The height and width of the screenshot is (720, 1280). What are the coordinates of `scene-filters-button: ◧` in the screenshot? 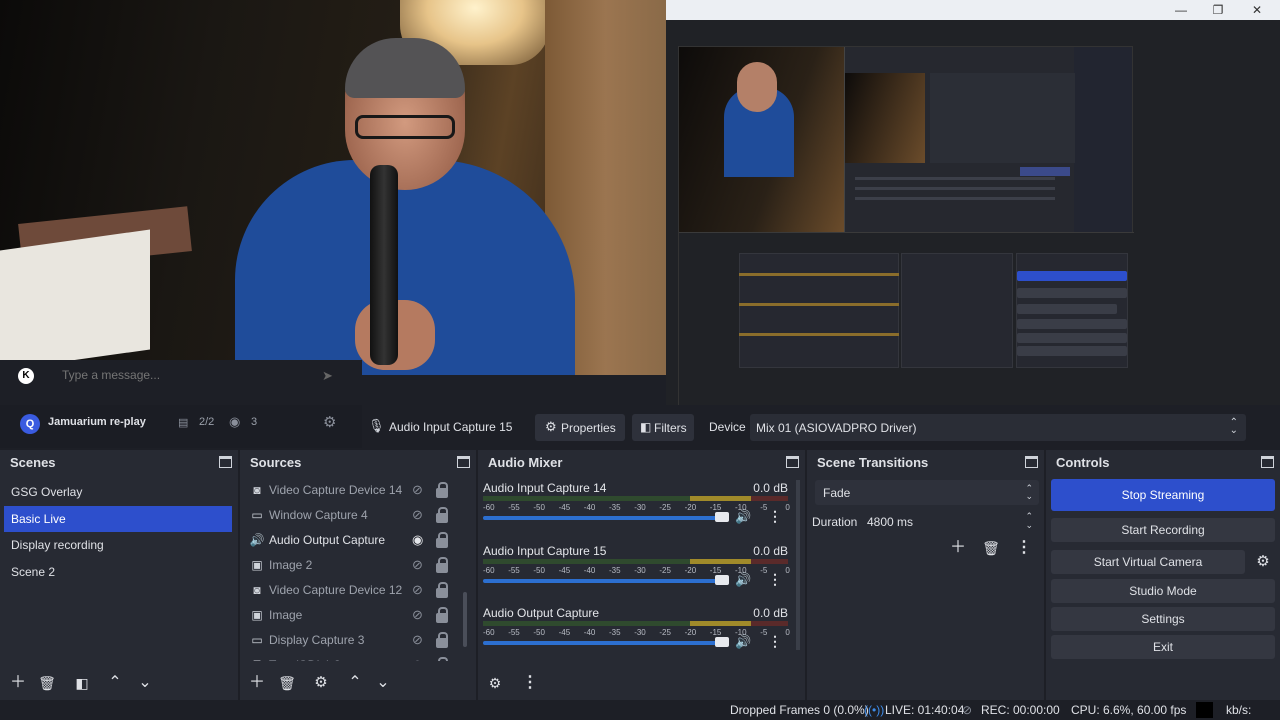 It's located at (82, 683).